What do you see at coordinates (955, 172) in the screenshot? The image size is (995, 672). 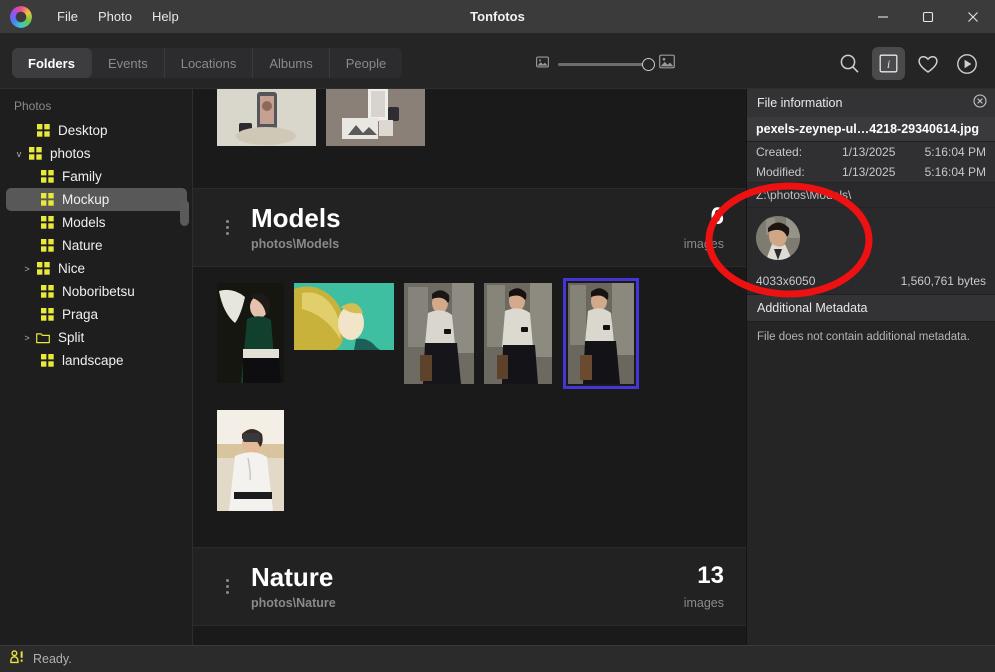 I see `modified-time: 5:16:04 PM` at bounding box center [955, 172].